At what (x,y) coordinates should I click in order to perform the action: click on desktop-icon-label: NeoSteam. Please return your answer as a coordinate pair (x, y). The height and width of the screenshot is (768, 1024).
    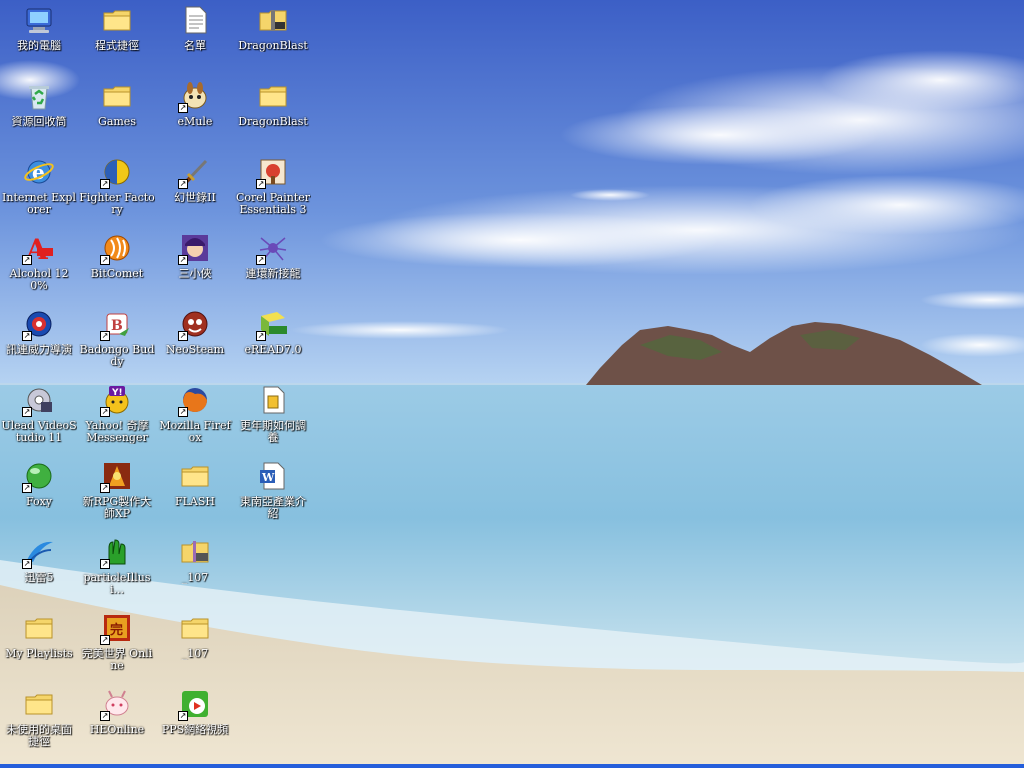
    Looking at the image, I should click on (195, 350).